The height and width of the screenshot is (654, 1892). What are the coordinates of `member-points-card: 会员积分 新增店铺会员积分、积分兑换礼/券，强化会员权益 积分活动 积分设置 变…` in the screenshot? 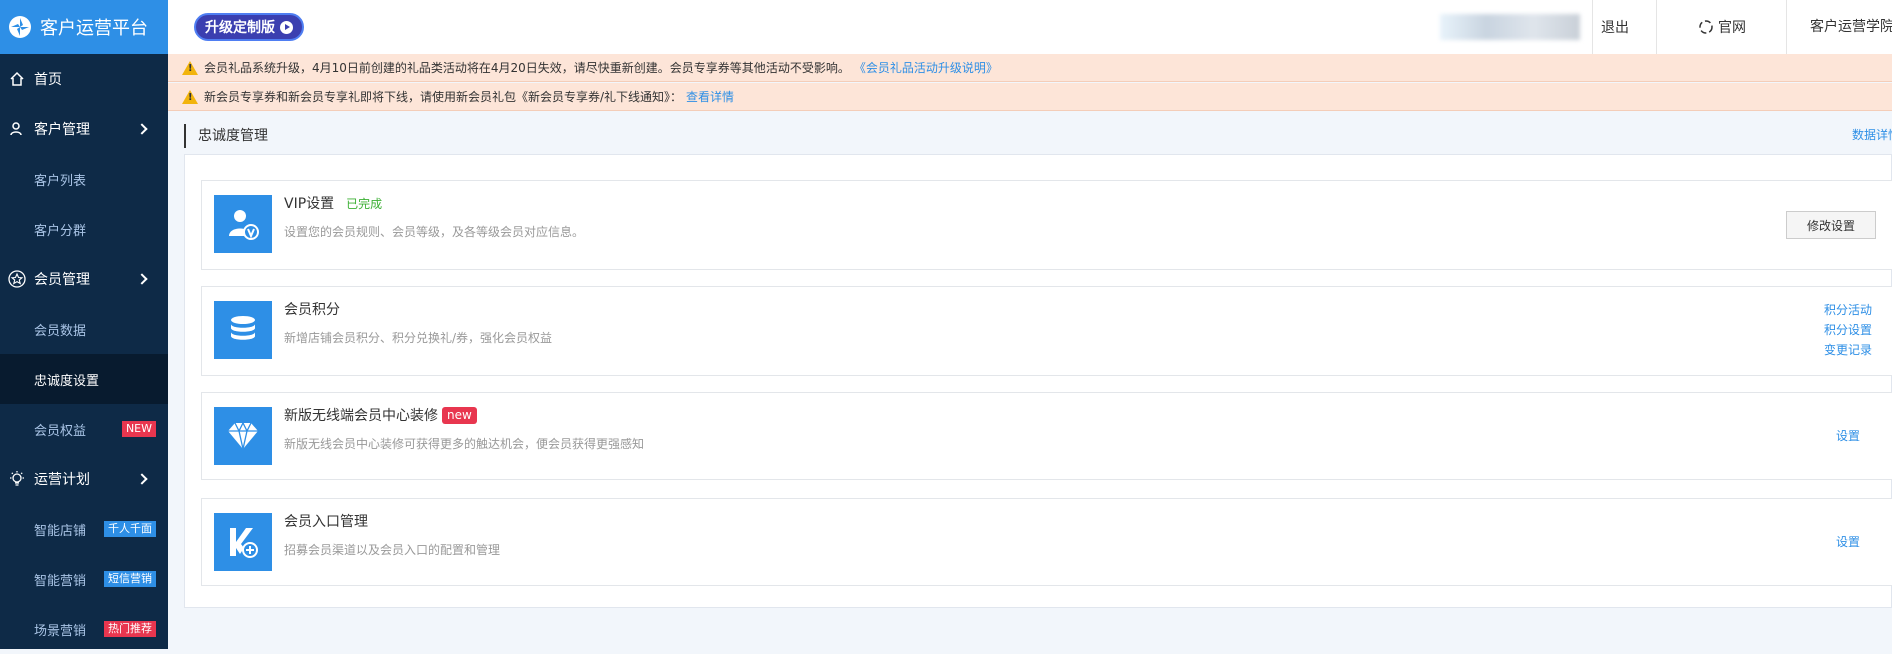 It's located at (1046, 331).